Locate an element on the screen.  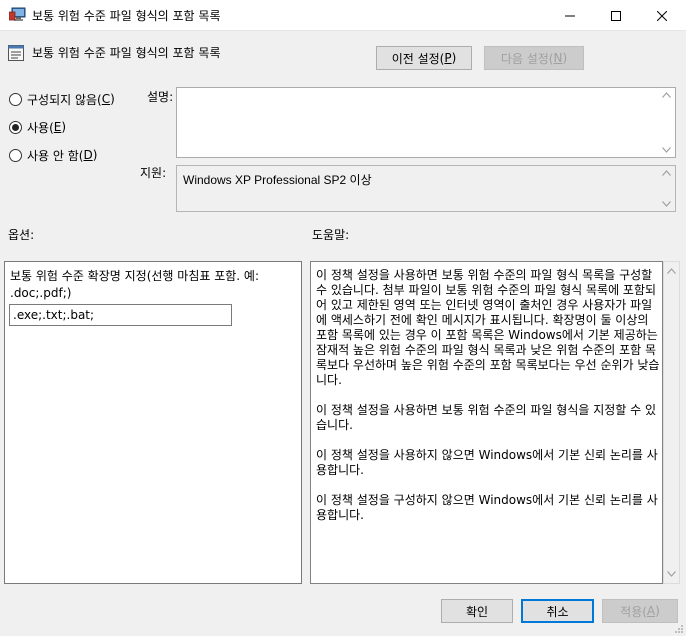
radio-hotkey: D is located at coordinates (88, 155).